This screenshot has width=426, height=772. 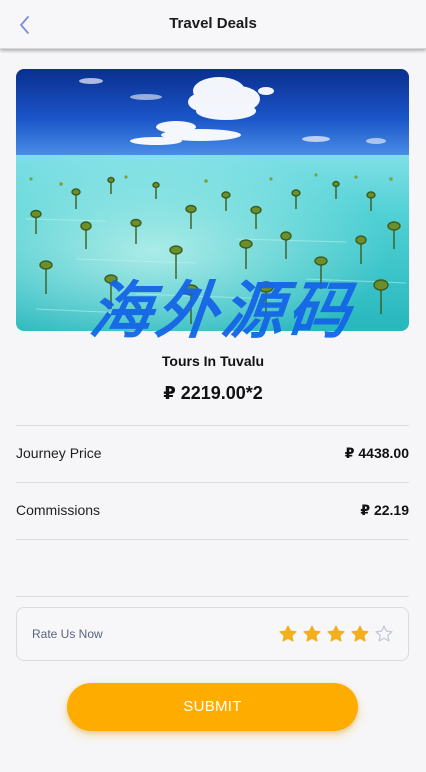 I want to click on commissions-label: Commissions, so click(x=58, y=510).